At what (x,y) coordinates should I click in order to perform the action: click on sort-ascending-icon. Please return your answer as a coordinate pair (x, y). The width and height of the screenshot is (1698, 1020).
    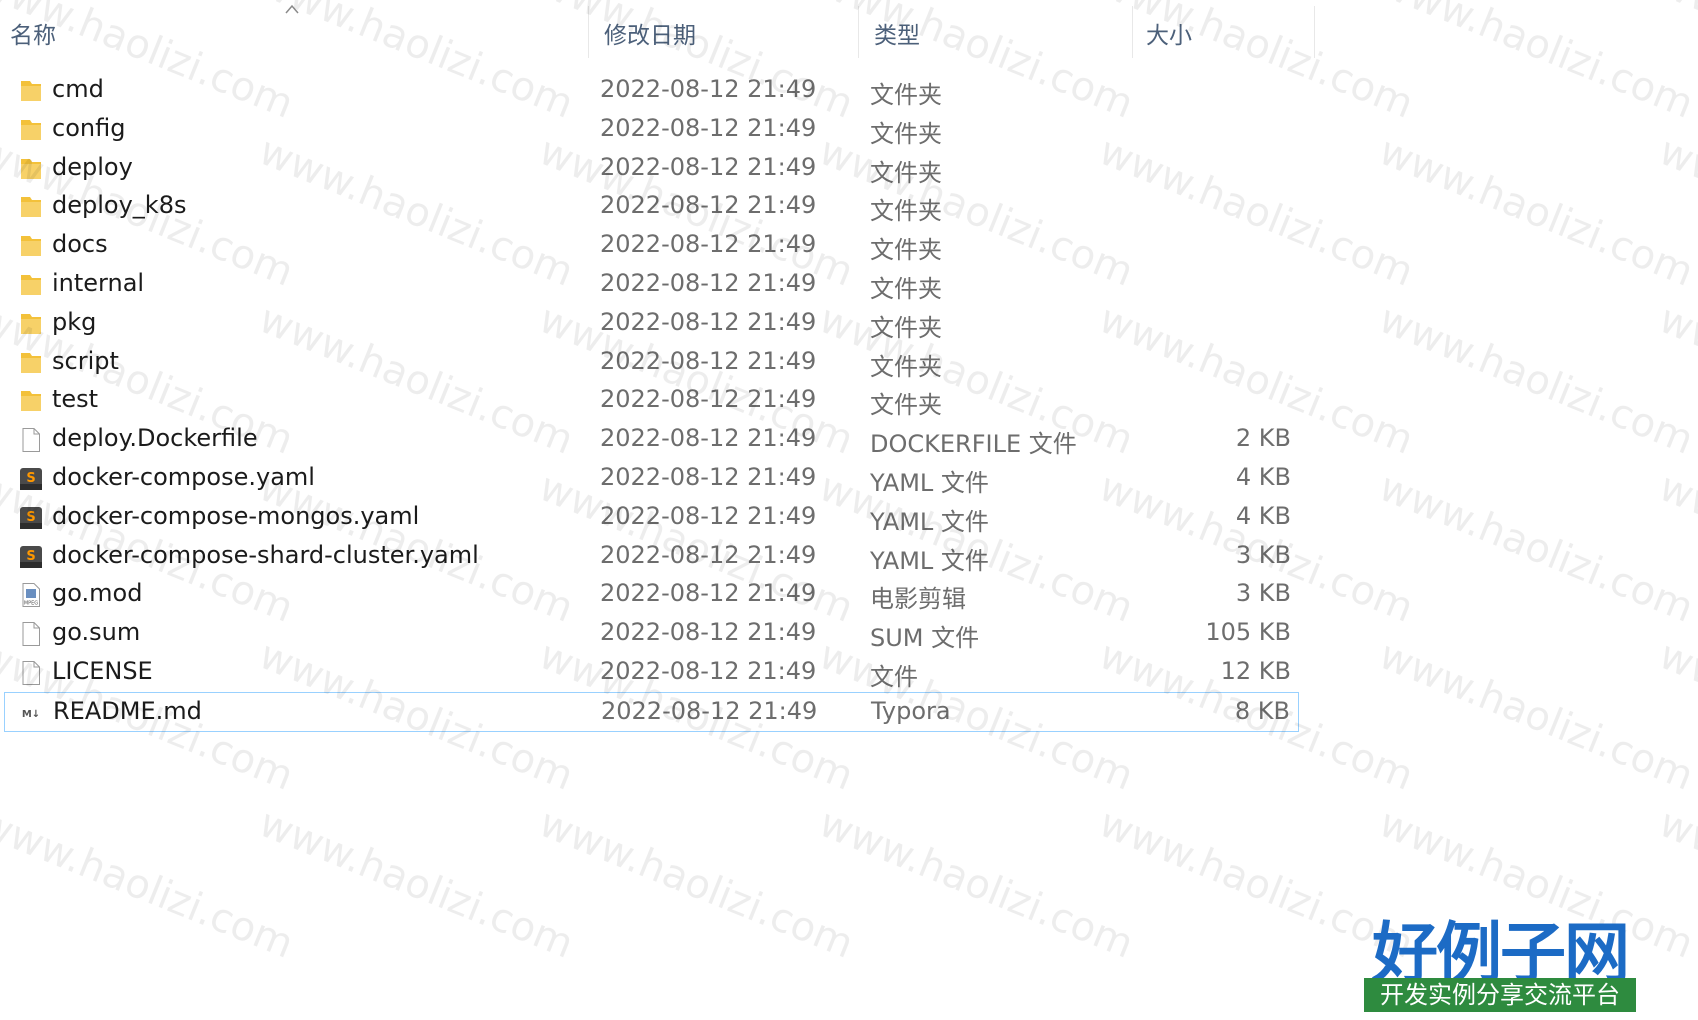
    Looking at the image, I should click on (292, 9).